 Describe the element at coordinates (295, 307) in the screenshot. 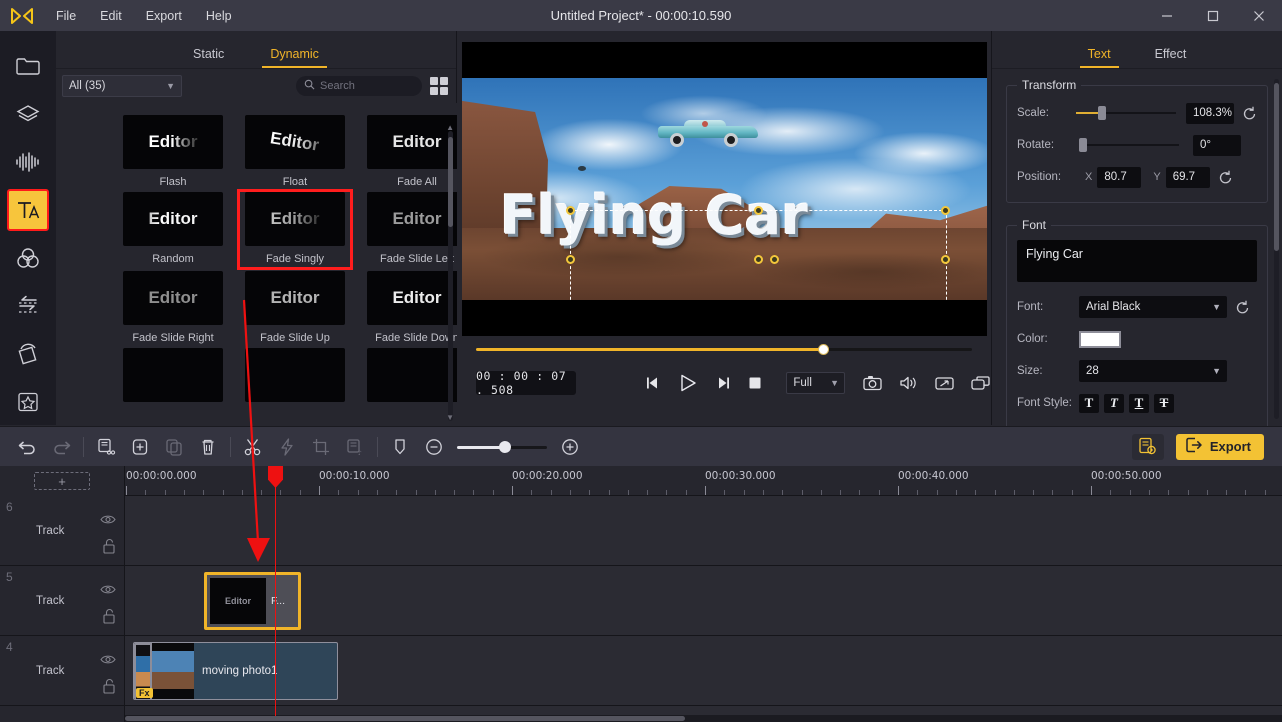

I see `effect-item-fade-slide-up: Editor Fade Slide Up` at that location.